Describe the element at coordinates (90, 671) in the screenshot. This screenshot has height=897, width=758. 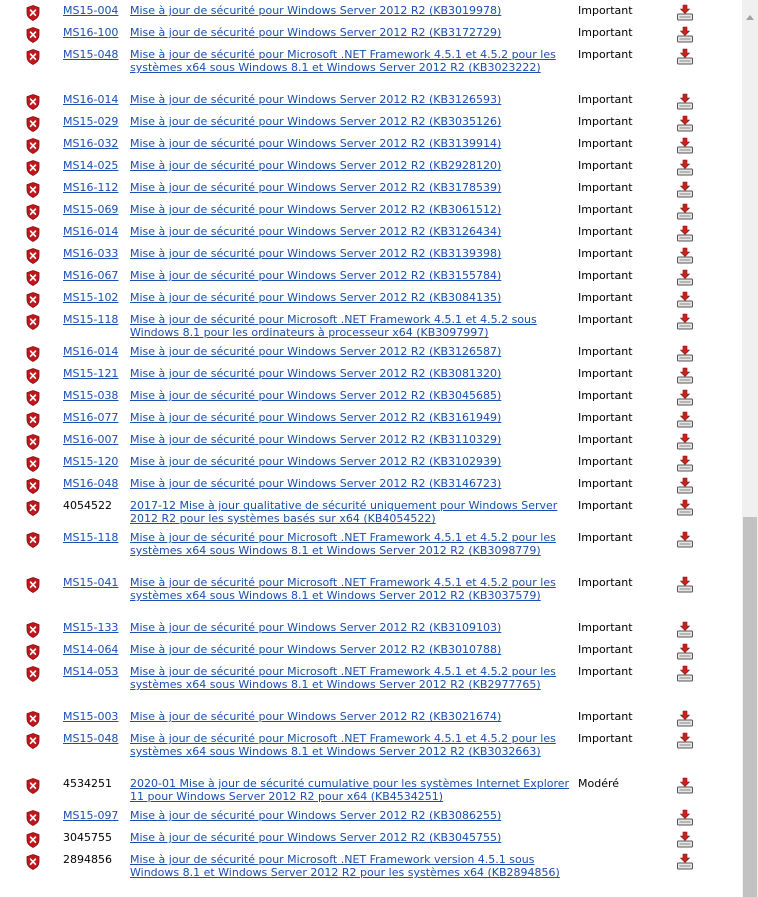
I see `bulletin-link: MS14-053` at that location.